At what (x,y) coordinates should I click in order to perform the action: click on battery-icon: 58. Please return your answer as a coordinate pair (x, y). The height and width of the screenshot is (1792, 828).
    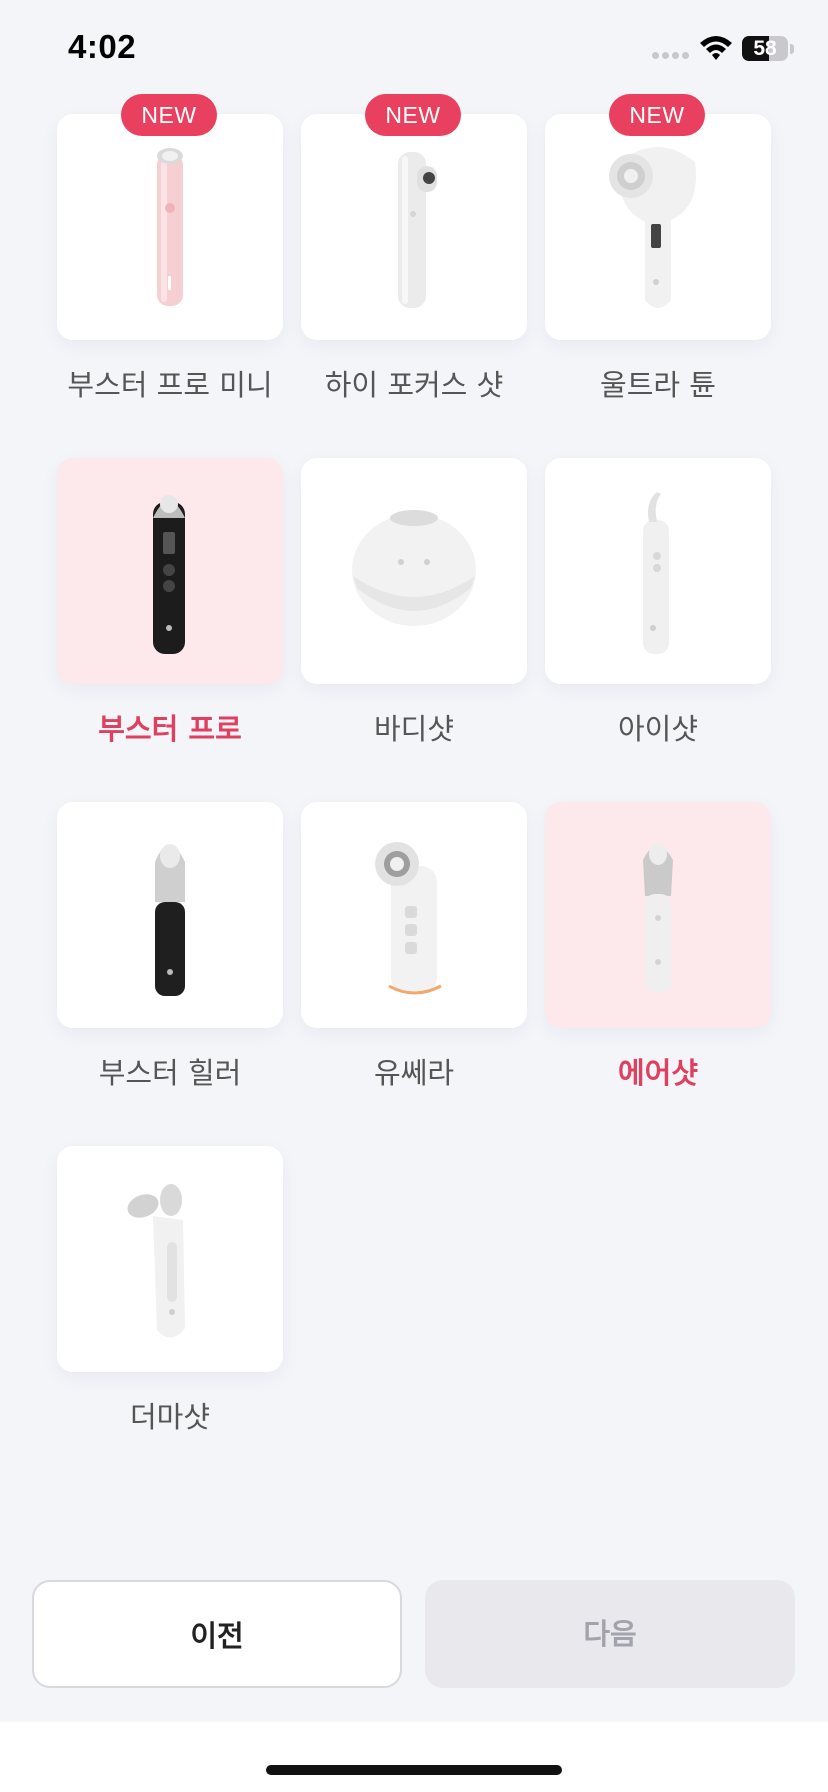
    Looking at the image, I should click on (765, 48).